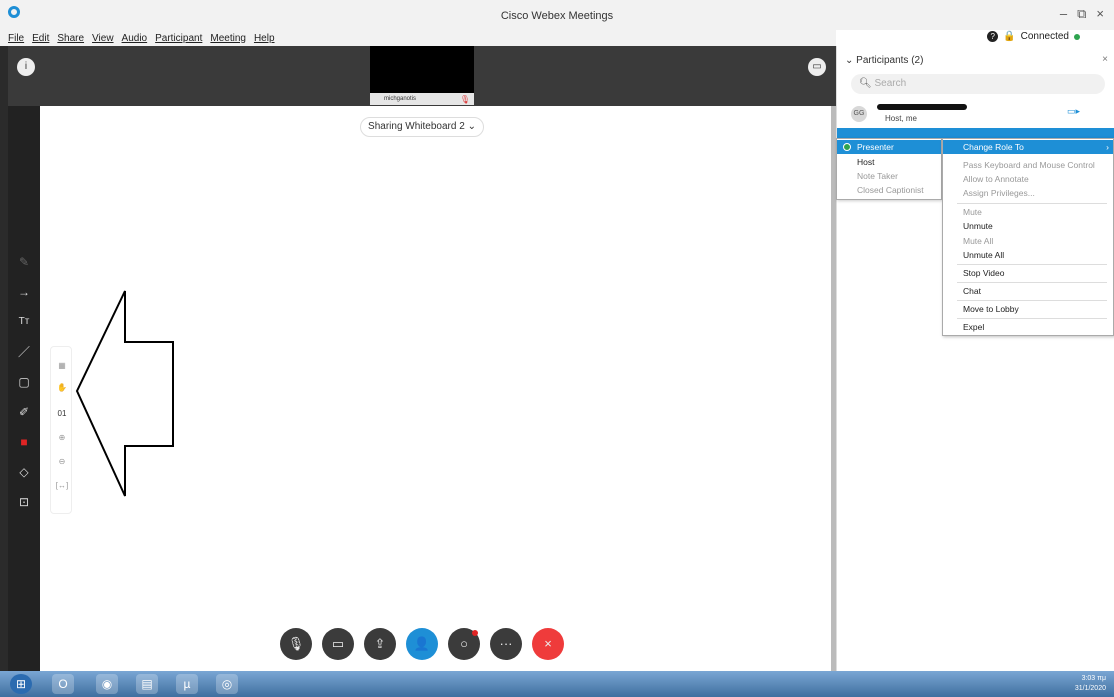 Image resolution: width=1114 pixels, height=697 pixels. I want to click on video-button: ▭, so click(338, 644).